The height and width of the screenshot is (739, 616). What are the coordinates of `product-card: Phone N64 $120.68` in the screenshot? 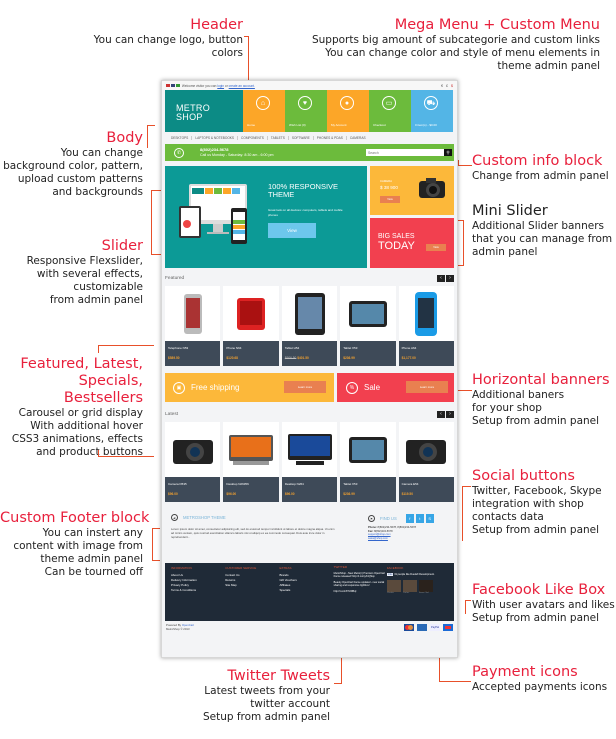 It's located at (251, 326).